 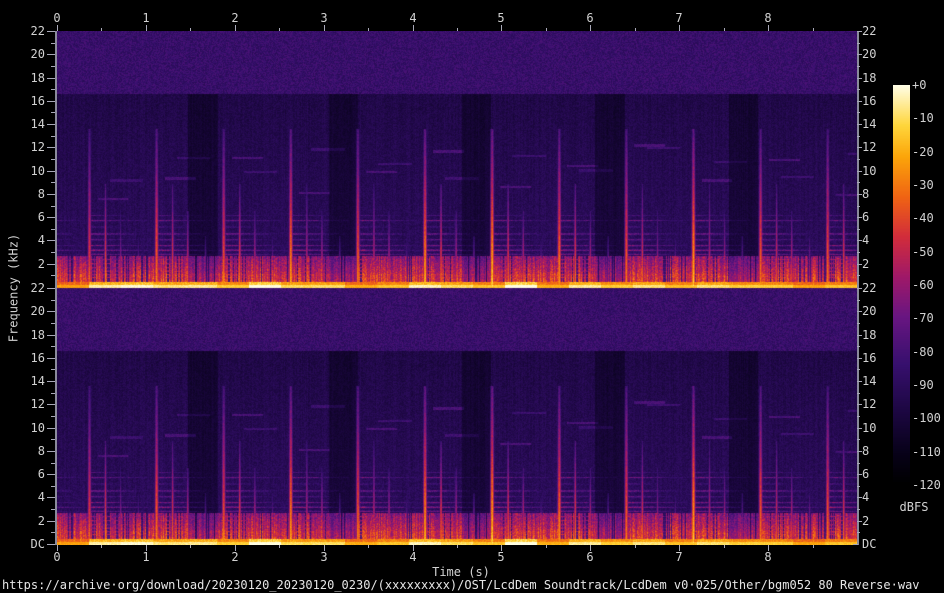 I want to click on time-tick-label-top: 8, so click(x=768, y=18).